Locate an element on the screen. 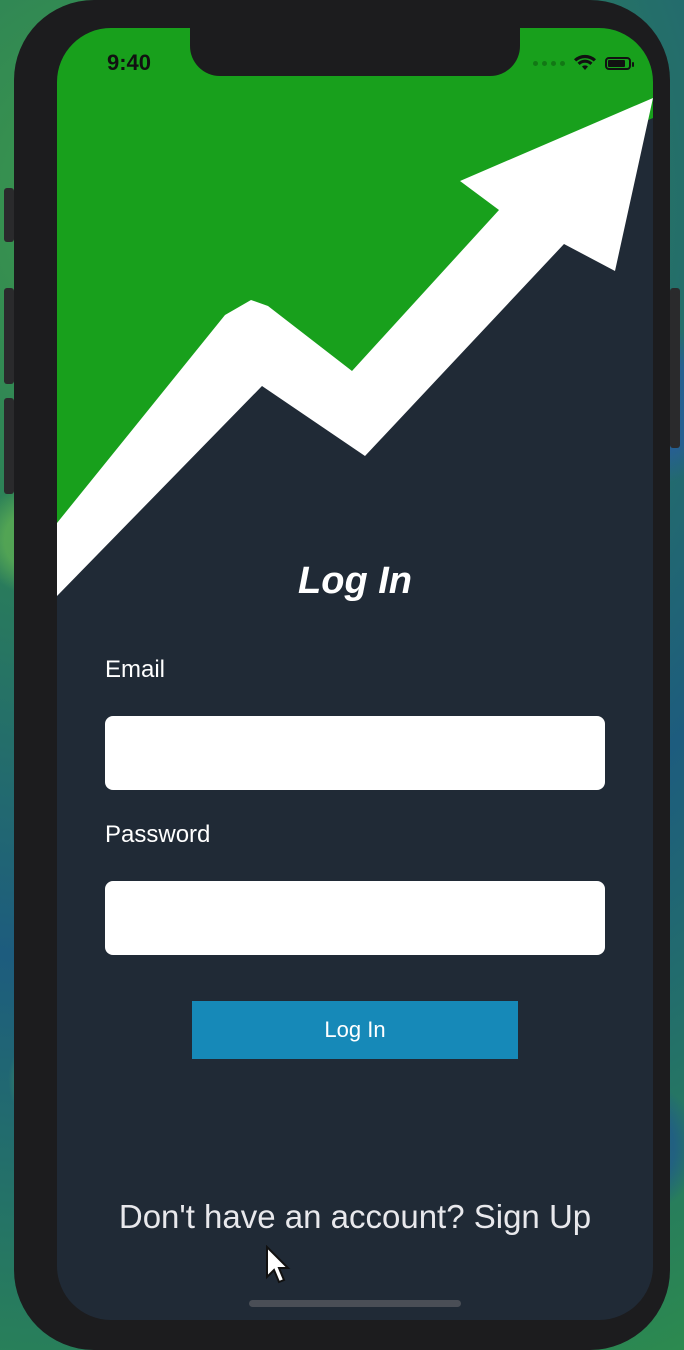 This screenshot has height=1350, width=684. email-field is located at coordinates (355, 753).